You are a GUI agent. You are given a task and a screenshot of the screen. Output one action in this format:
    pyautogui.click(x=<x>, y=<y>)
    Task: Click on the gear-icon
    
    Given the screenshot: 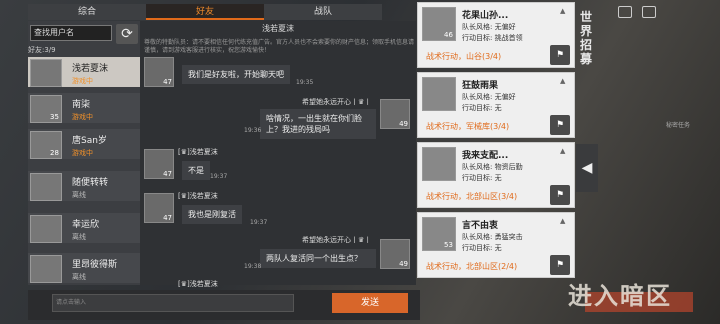 What is the action you would take?
    pyautogui.click(x=649, y=12)
    